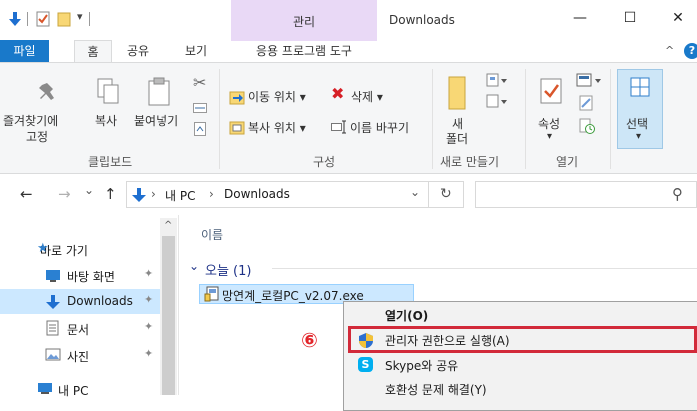 The width and height of the screenshot is (697, 411). What do you see at coordinates (80, 18) in the screenshot?
I see `qat-customize-icon: ▾` at bounding box center [80, 18].